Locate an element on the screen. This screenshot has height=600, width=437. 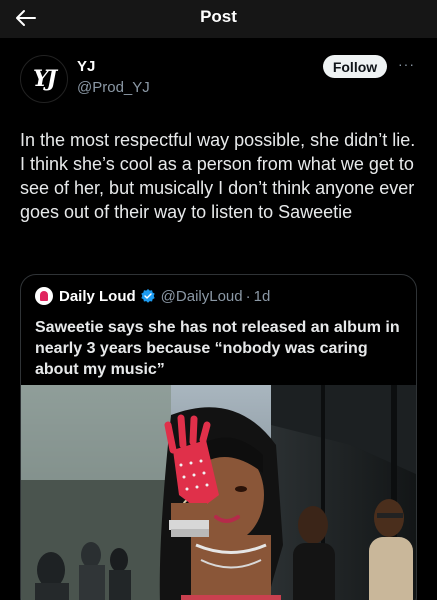
quoted-post-header: Daily Loud @DailyLoud · 1d is located at coordinates (152, 296).